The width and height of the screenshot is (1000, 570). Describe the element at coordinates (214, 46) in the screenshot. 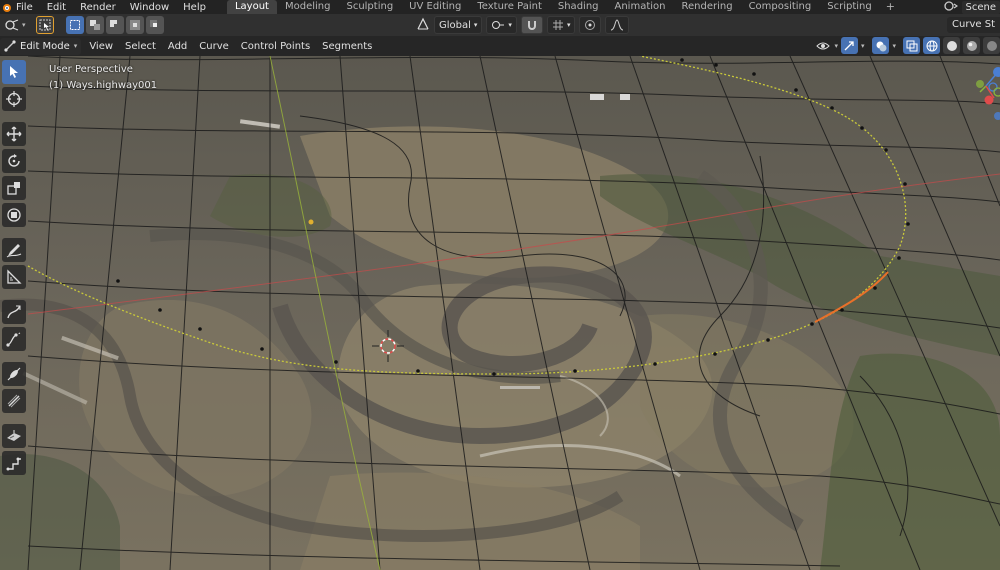

I see `menu-curve: Curve` at that location.